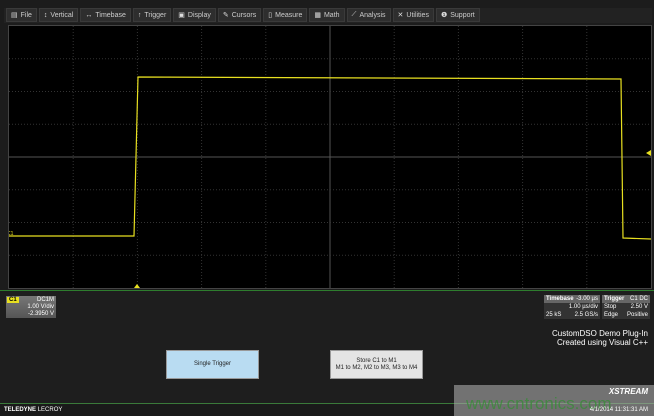  Describe the element at coordinates (110, 15) in the screenshot. I see `menu-label: Timebase` at that location.